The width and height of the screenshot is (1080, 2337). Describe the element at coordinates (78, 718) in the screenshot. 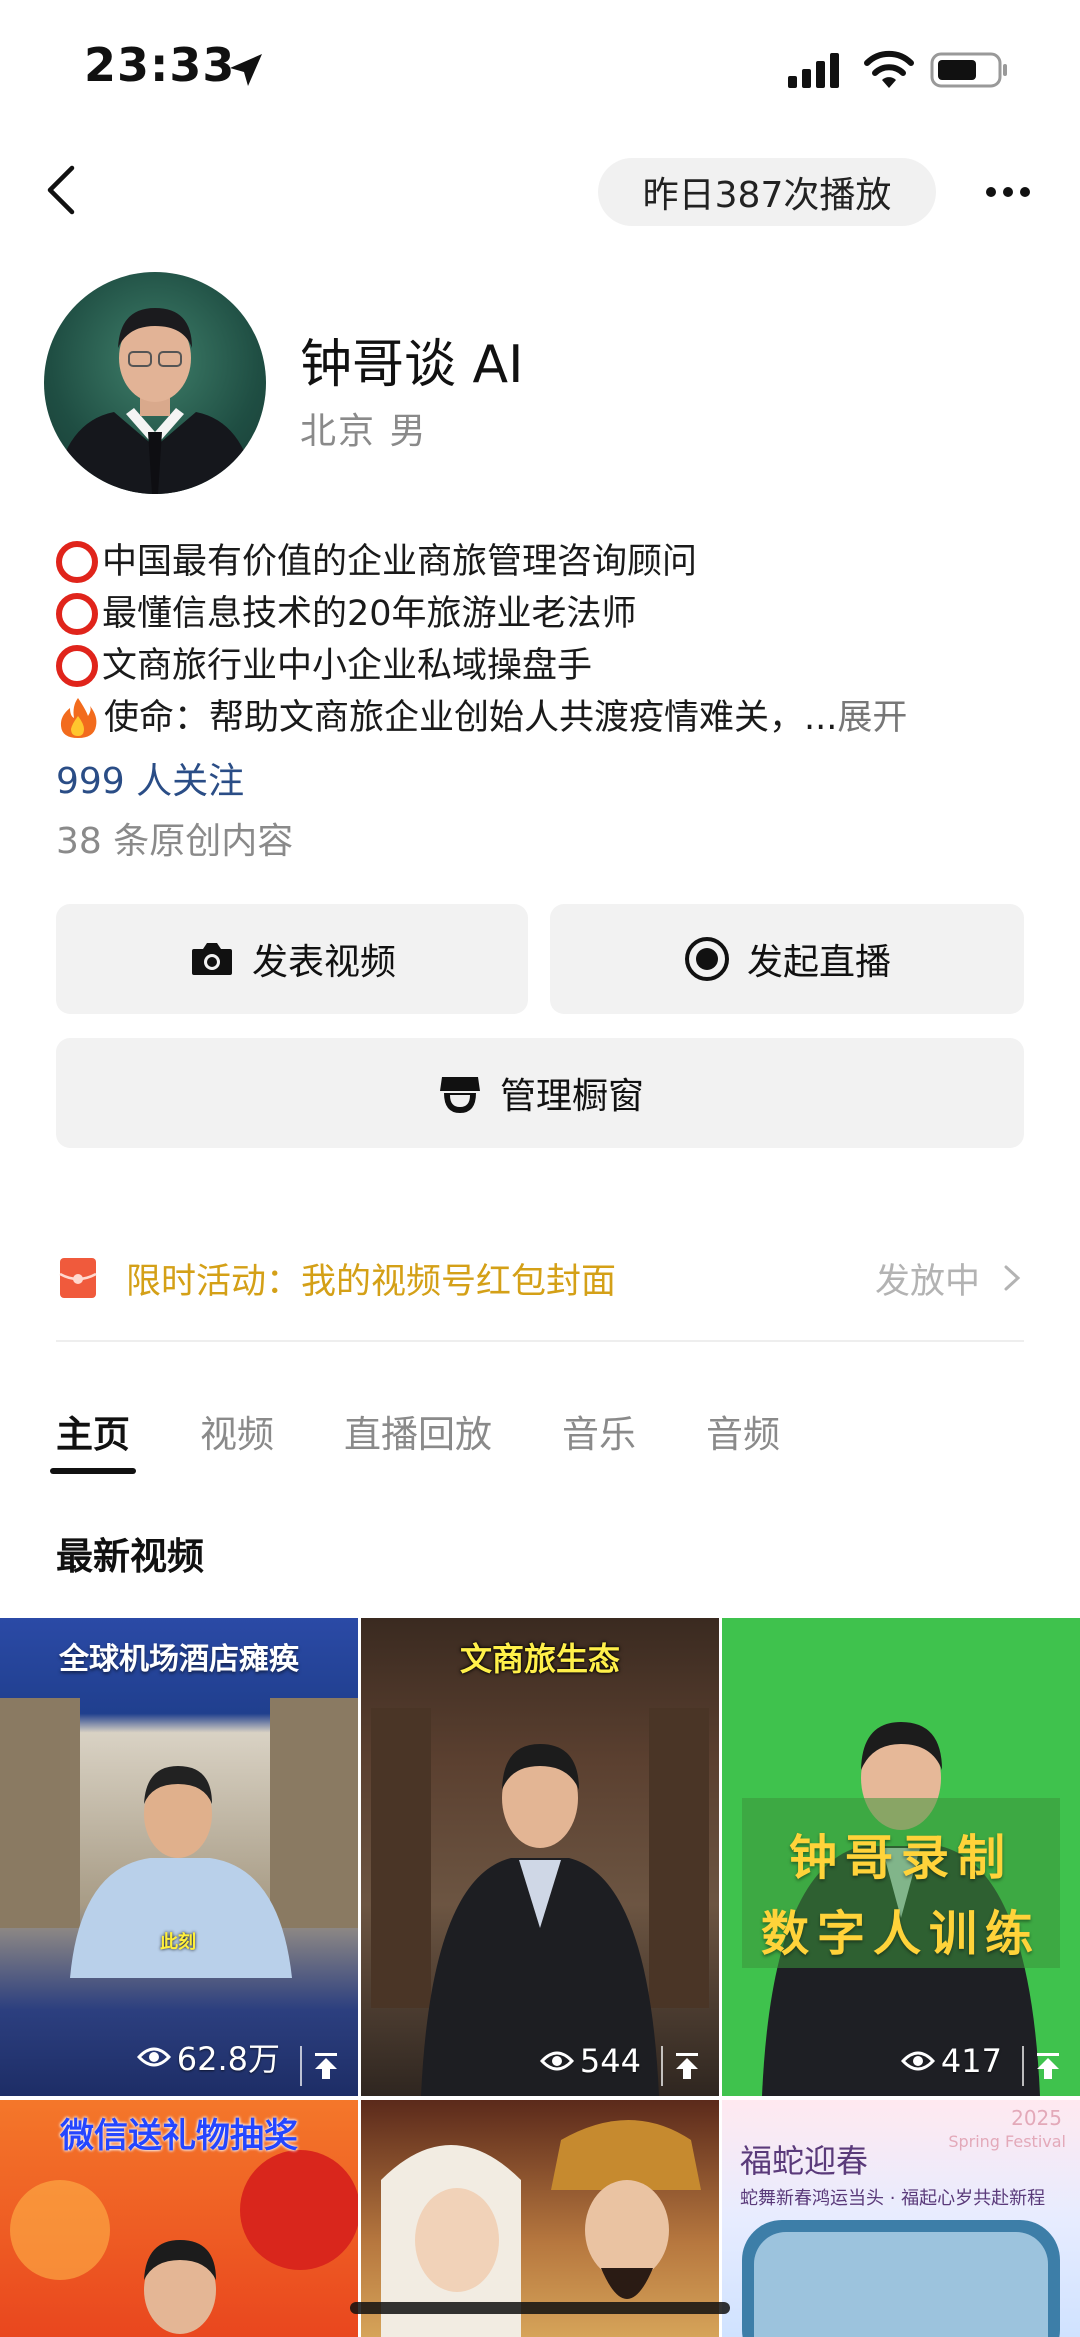

I see `fire-icon` at that location.